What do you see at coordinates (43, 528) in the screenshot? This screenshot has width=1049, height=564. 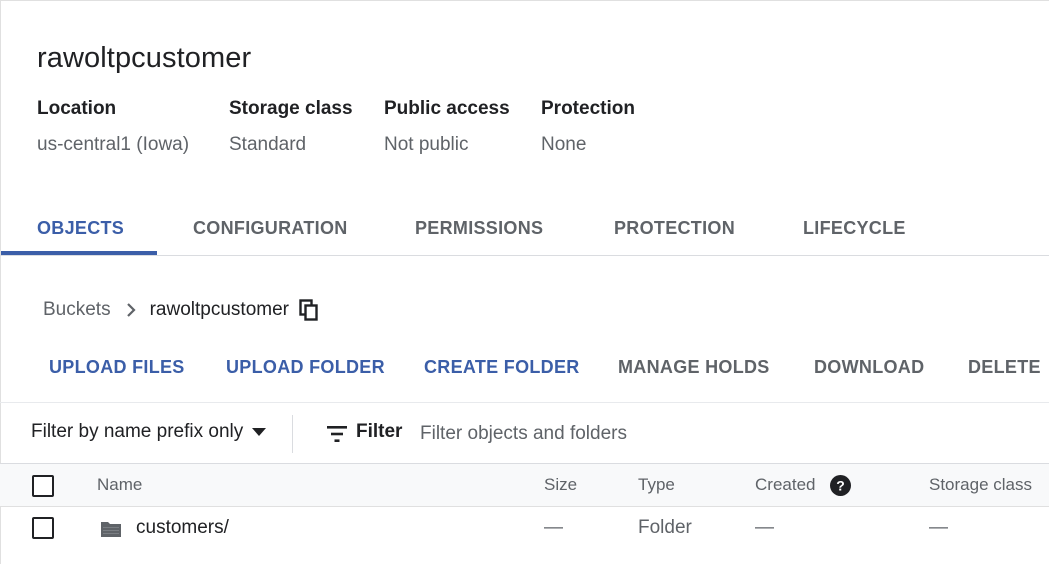 I see `row-checkbox` at bounding box center [43, 528].